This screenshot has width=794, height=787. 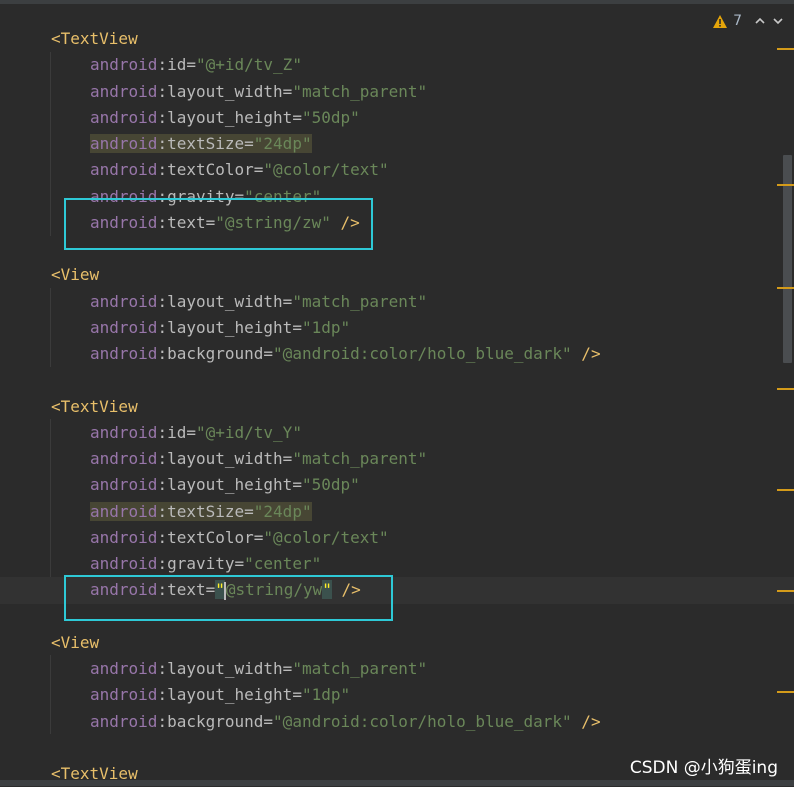 What do you see at coordinates (215, 353) in the screenshot?
I see `xml-attribute: background` at bounding box center [215, 353].